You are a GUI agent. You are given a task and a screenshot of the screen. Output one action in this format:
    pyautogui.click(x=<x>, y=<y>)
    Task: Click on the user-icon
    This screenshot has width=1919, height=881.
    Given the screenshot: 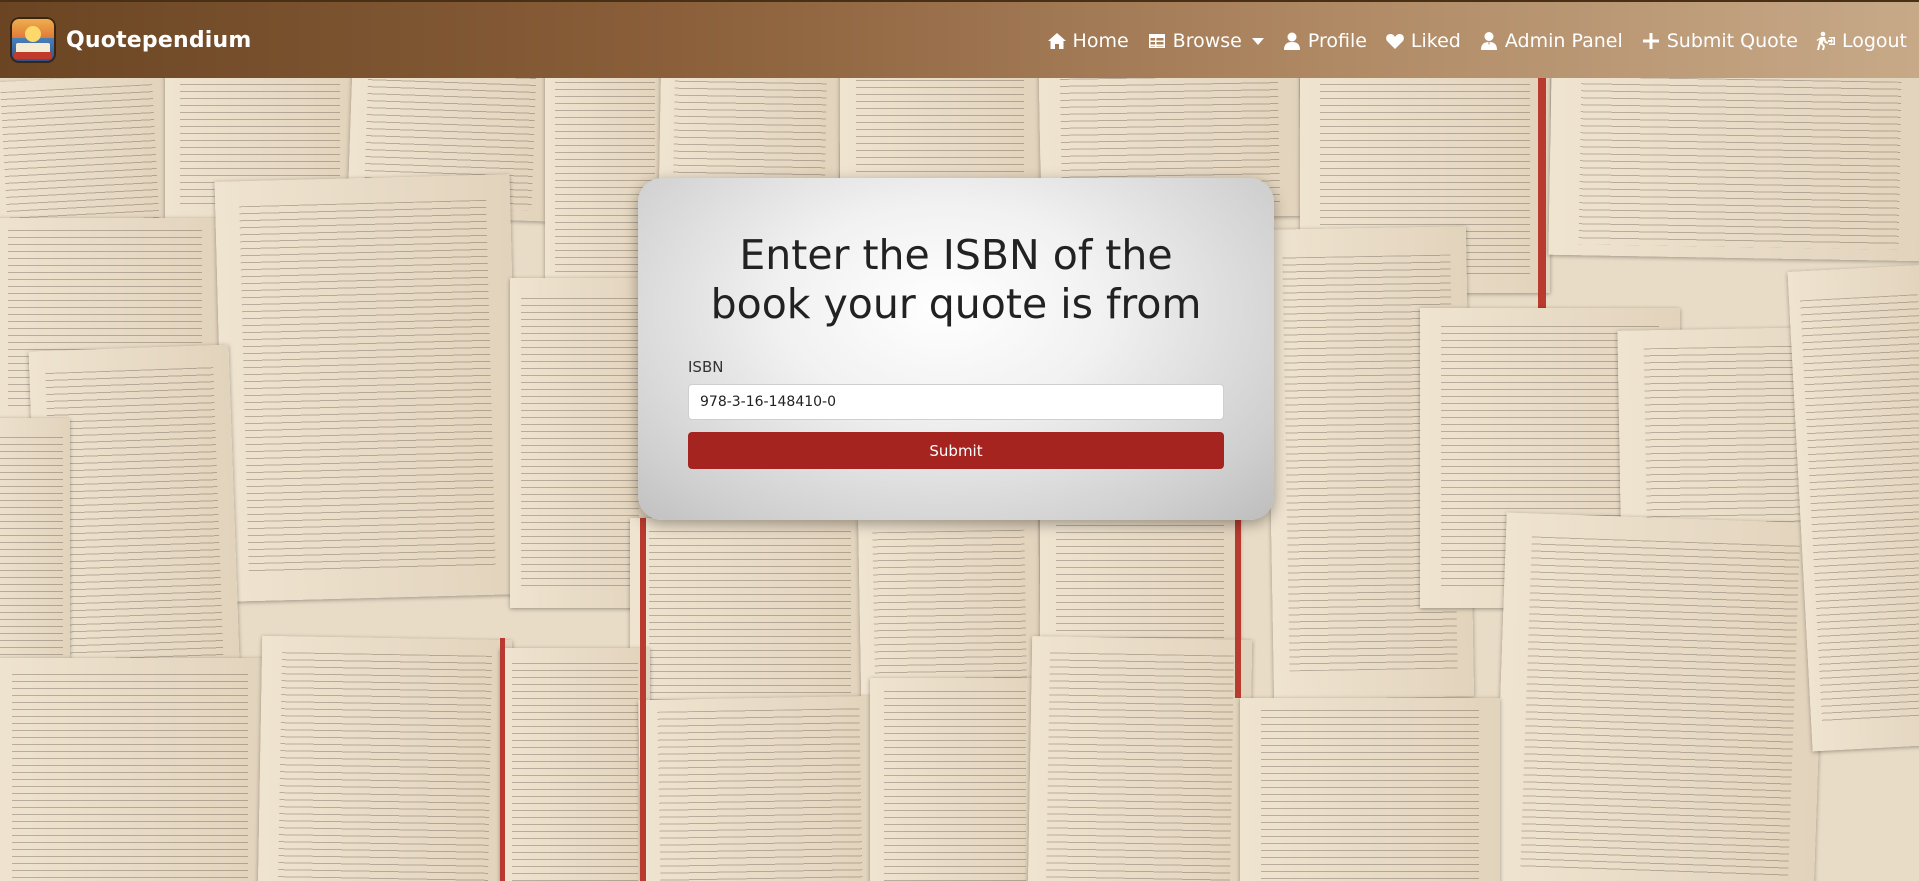 What is the action you would take?
    pyautogui.click(x=1291, y=41)
    